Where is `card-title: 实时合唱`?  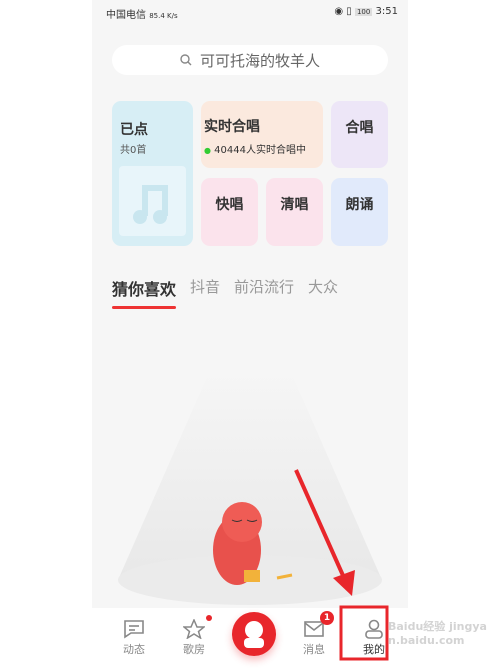
card-title: 实时合唱 is located at coordinates (232, 127).